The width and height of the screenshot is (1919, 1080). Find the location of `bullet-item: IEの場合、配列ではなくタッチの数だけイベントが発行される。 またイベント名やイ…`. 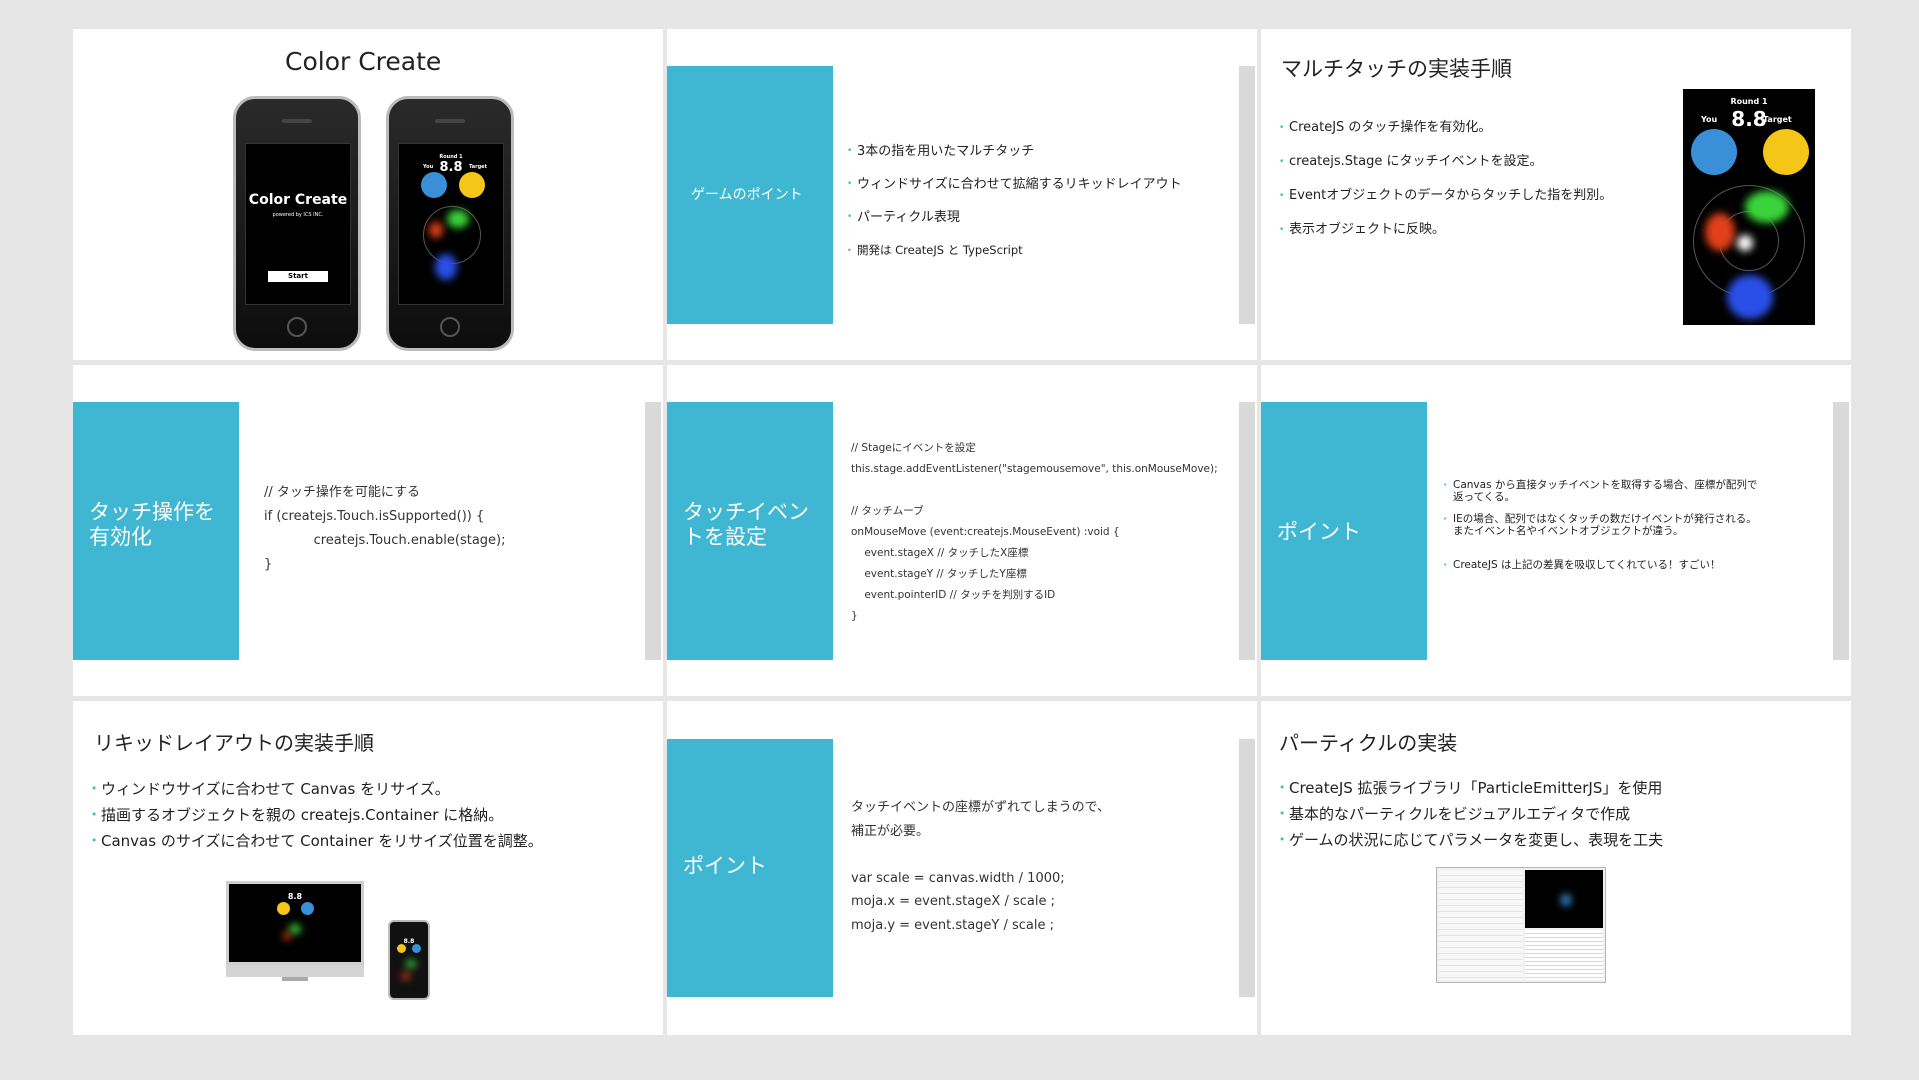

bullet-item: IEの場合、配列ではなくタッチの数だけイベントが発行される。 またイベント名やイ… is located at coordinates (1600, 525).